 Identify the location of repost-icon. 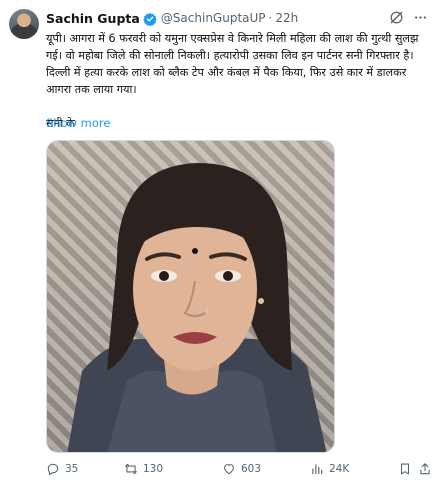
(131, 469).